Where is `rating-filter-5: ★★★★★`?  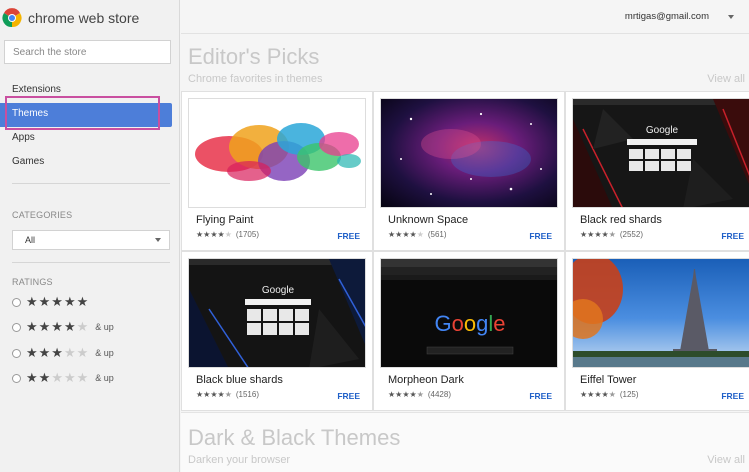
rating-filter-5: ★★★★★ is located at coordinates (50, 302).